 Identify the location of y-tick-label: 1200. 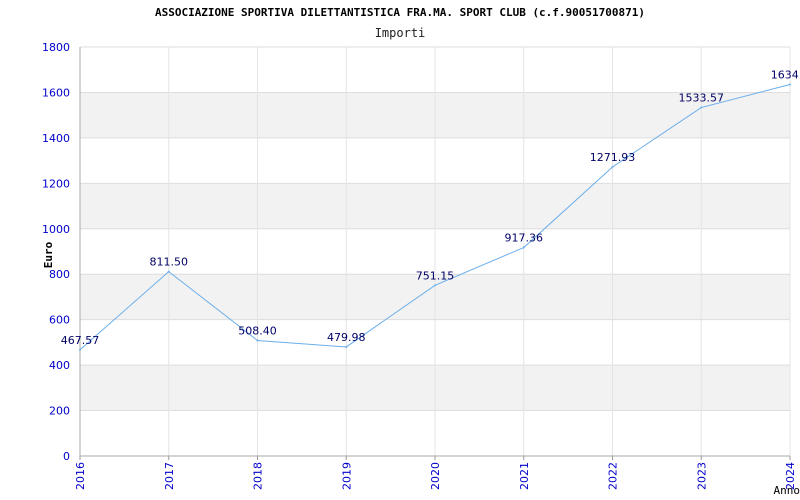
(56, 183).